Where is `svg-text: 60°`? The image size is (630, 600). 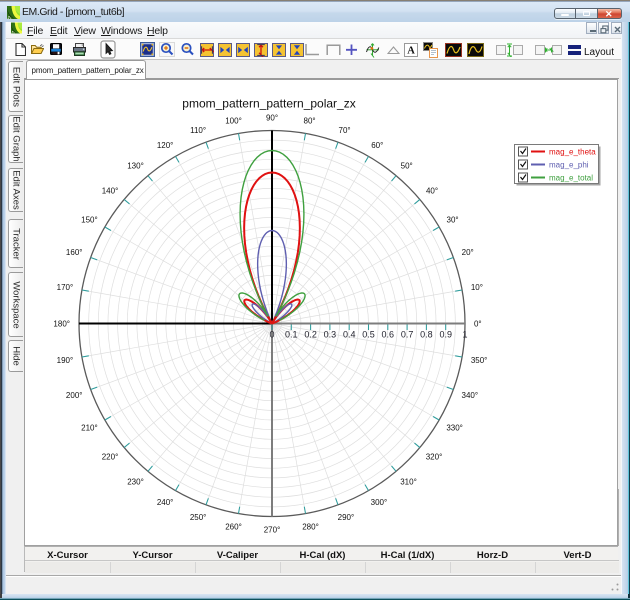
svg-text: 60° is located at coordinates (377, 145).